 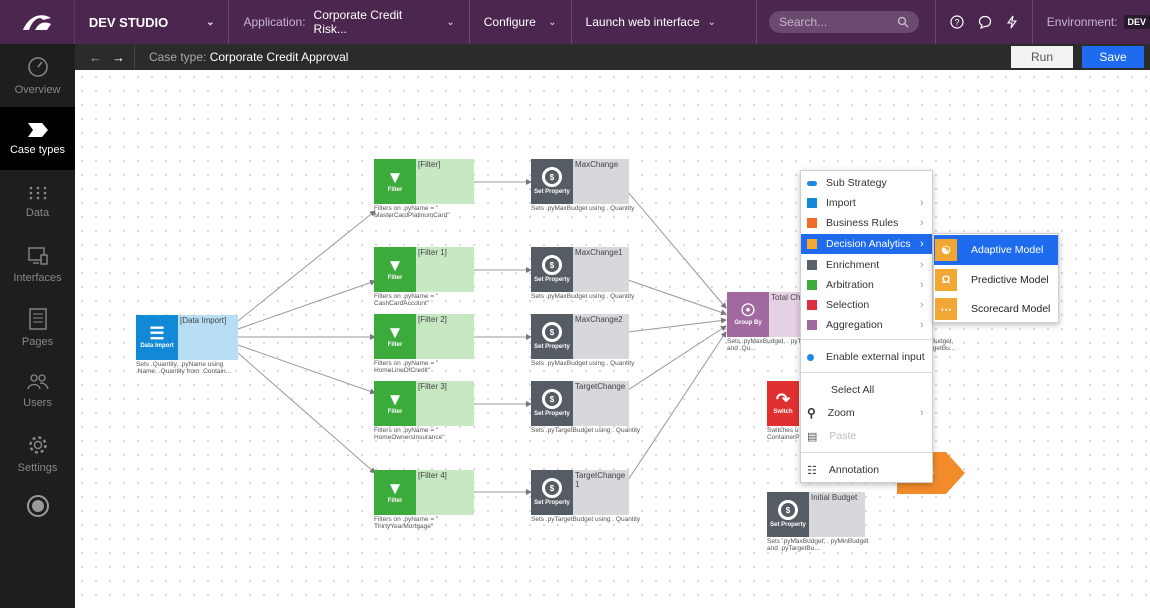 I want to click on logo-icon, so click(x=36, y=22).